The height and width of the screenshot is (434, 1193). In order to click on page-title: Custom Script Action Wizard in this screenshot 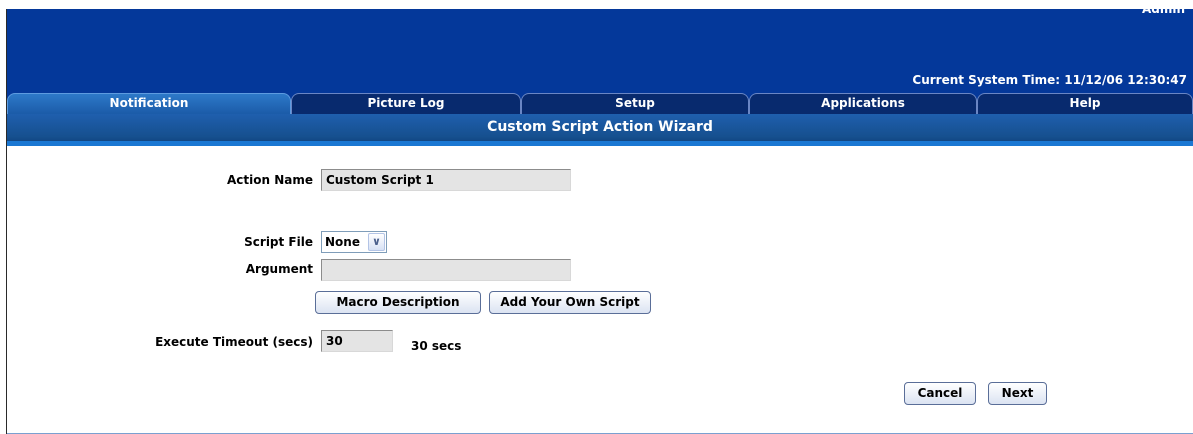, I will do `click(600, 127)`.